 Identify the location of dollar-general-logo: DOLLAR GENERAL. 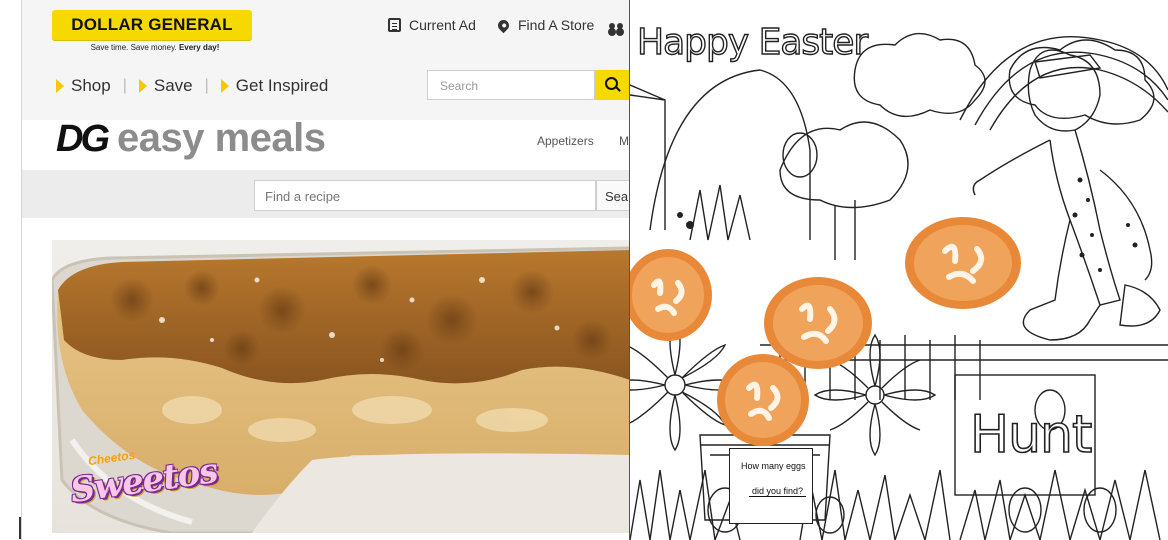
(152, 25).